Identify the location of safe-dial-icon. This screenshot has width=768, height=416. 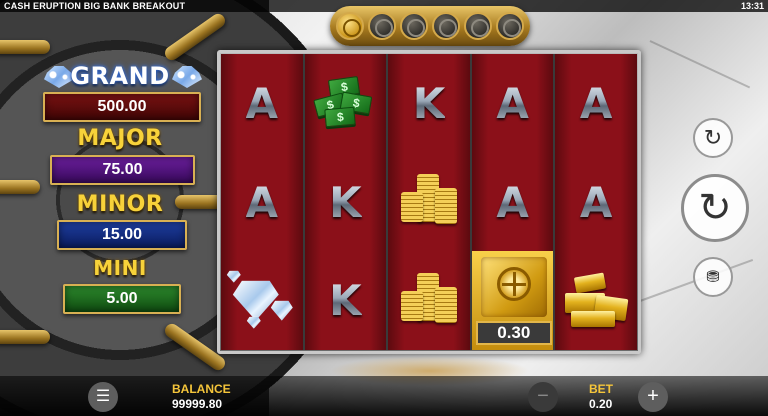
(513, 284).